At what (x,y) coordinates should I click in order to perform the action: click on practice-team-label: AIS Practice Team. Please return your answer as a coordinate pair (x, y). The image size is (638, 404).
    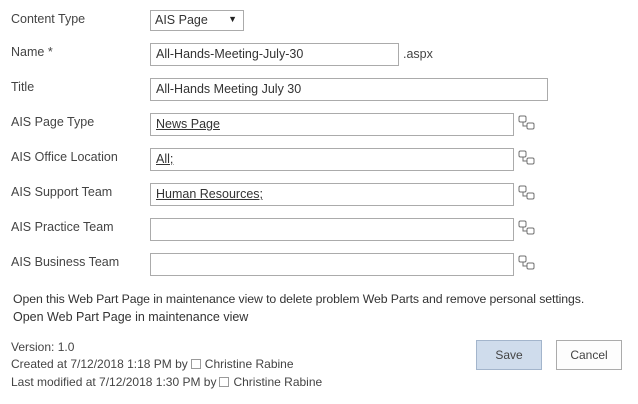
    Looking at the image, I should click on (62, 227).